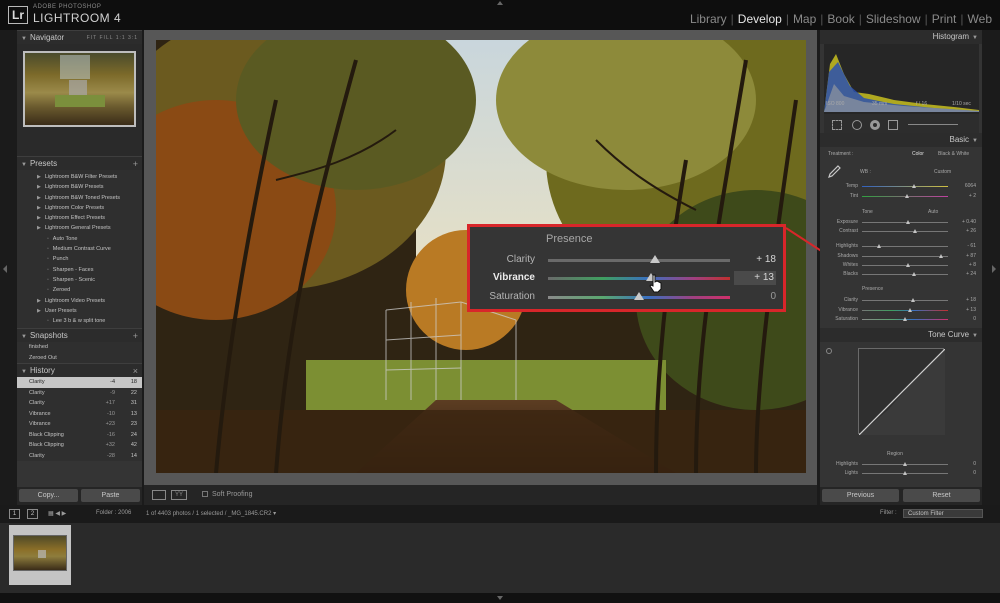 The width and height of the screenshot is (1000, 603). Describe the element at coordinates (179, 495) in the screenshot. I see `before-after-icon: YY` at that location.